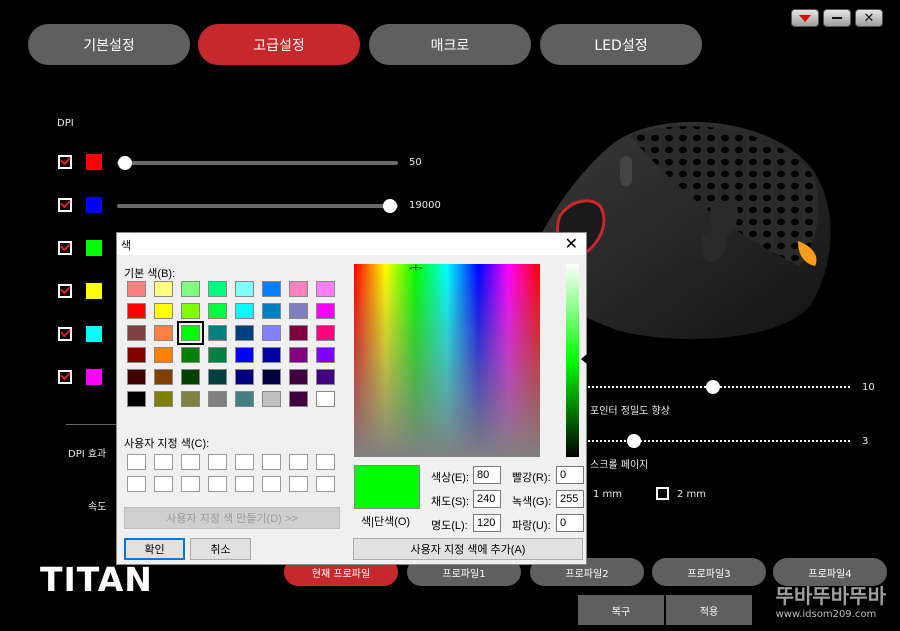  I want to click on dialog-close-icon: ✕, so click(571, 244).